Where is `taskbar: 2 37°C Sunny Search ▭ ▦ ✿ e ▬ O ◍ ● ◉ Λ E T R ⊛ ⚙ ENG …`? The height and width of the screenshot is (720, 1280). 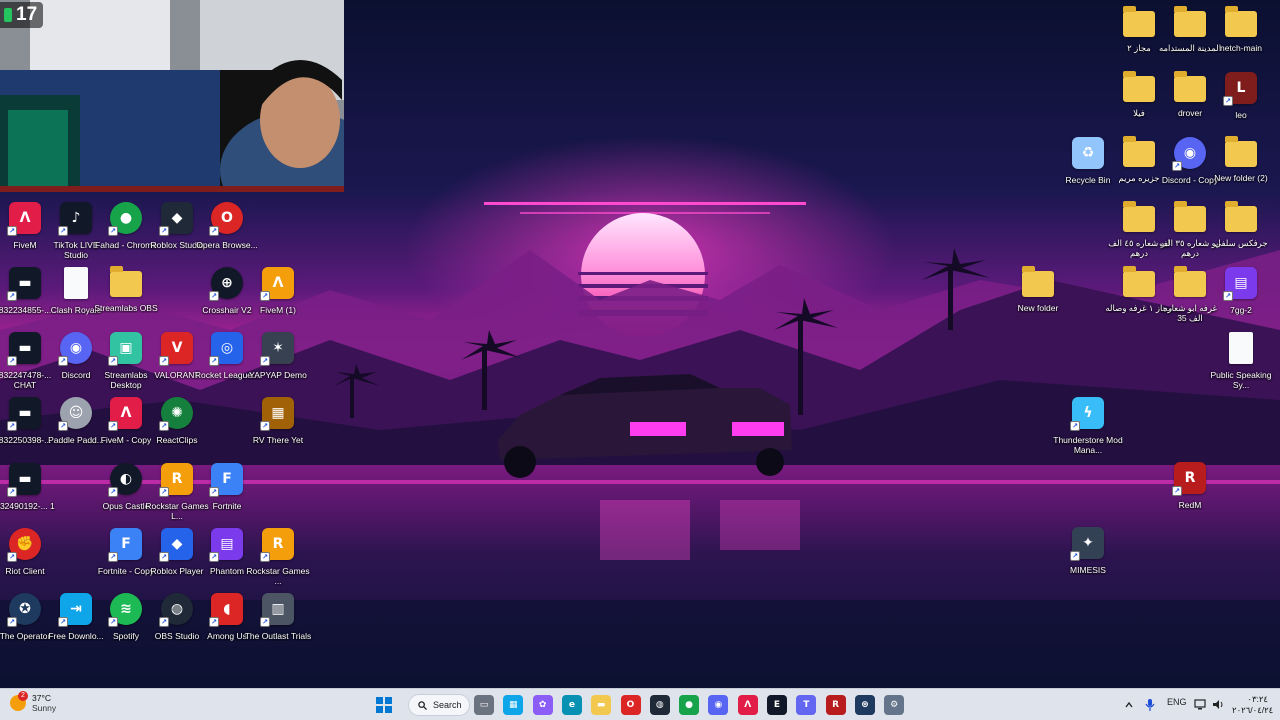 taskbar: 2 37°C Sunny Search ▭ ▦ ✿ e ▬ O ◍ ● ◉ Λ E T R ⊛ ⚙ ENG … is located at coordinates (640, 704).